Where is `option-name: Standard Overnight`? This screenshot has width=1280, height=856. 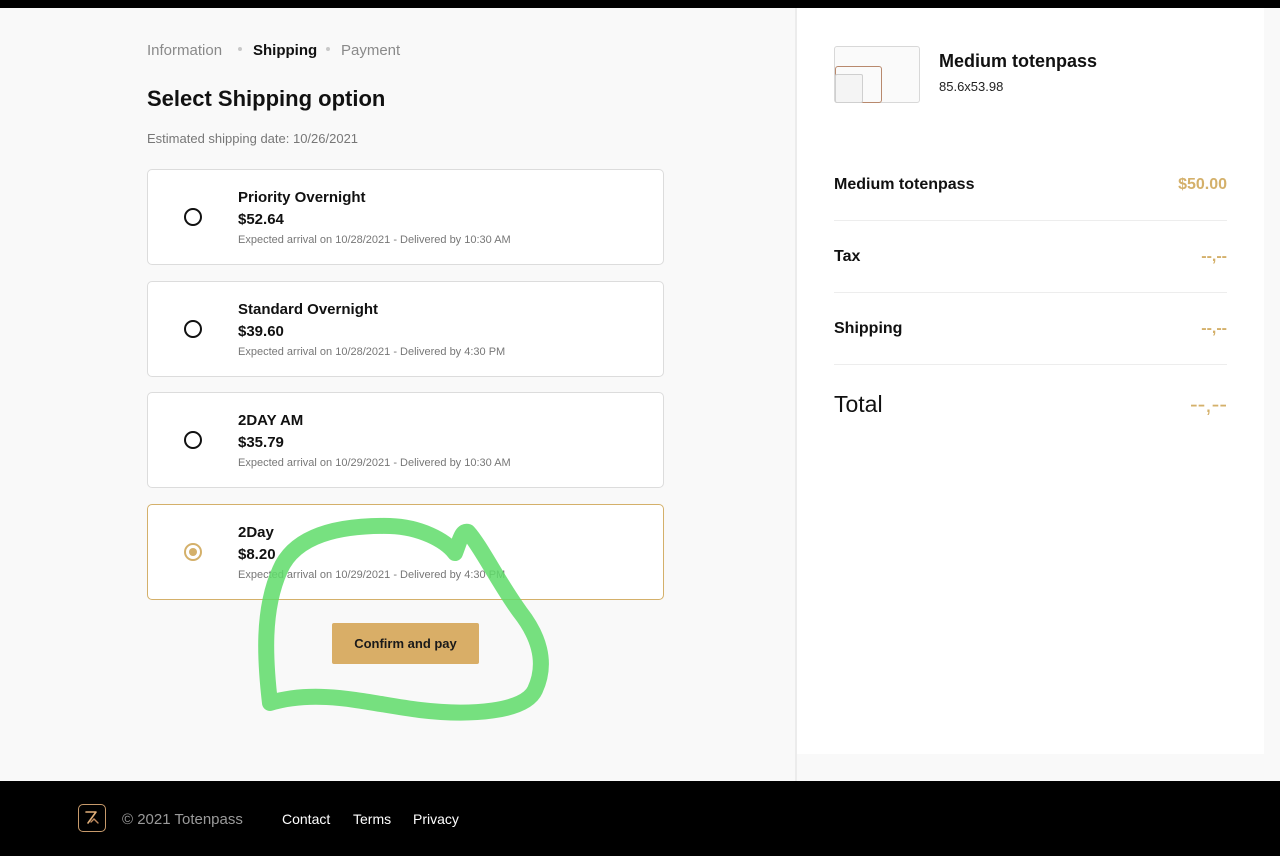 option-name: Standard Overnight is located at coordinates (308, 309).